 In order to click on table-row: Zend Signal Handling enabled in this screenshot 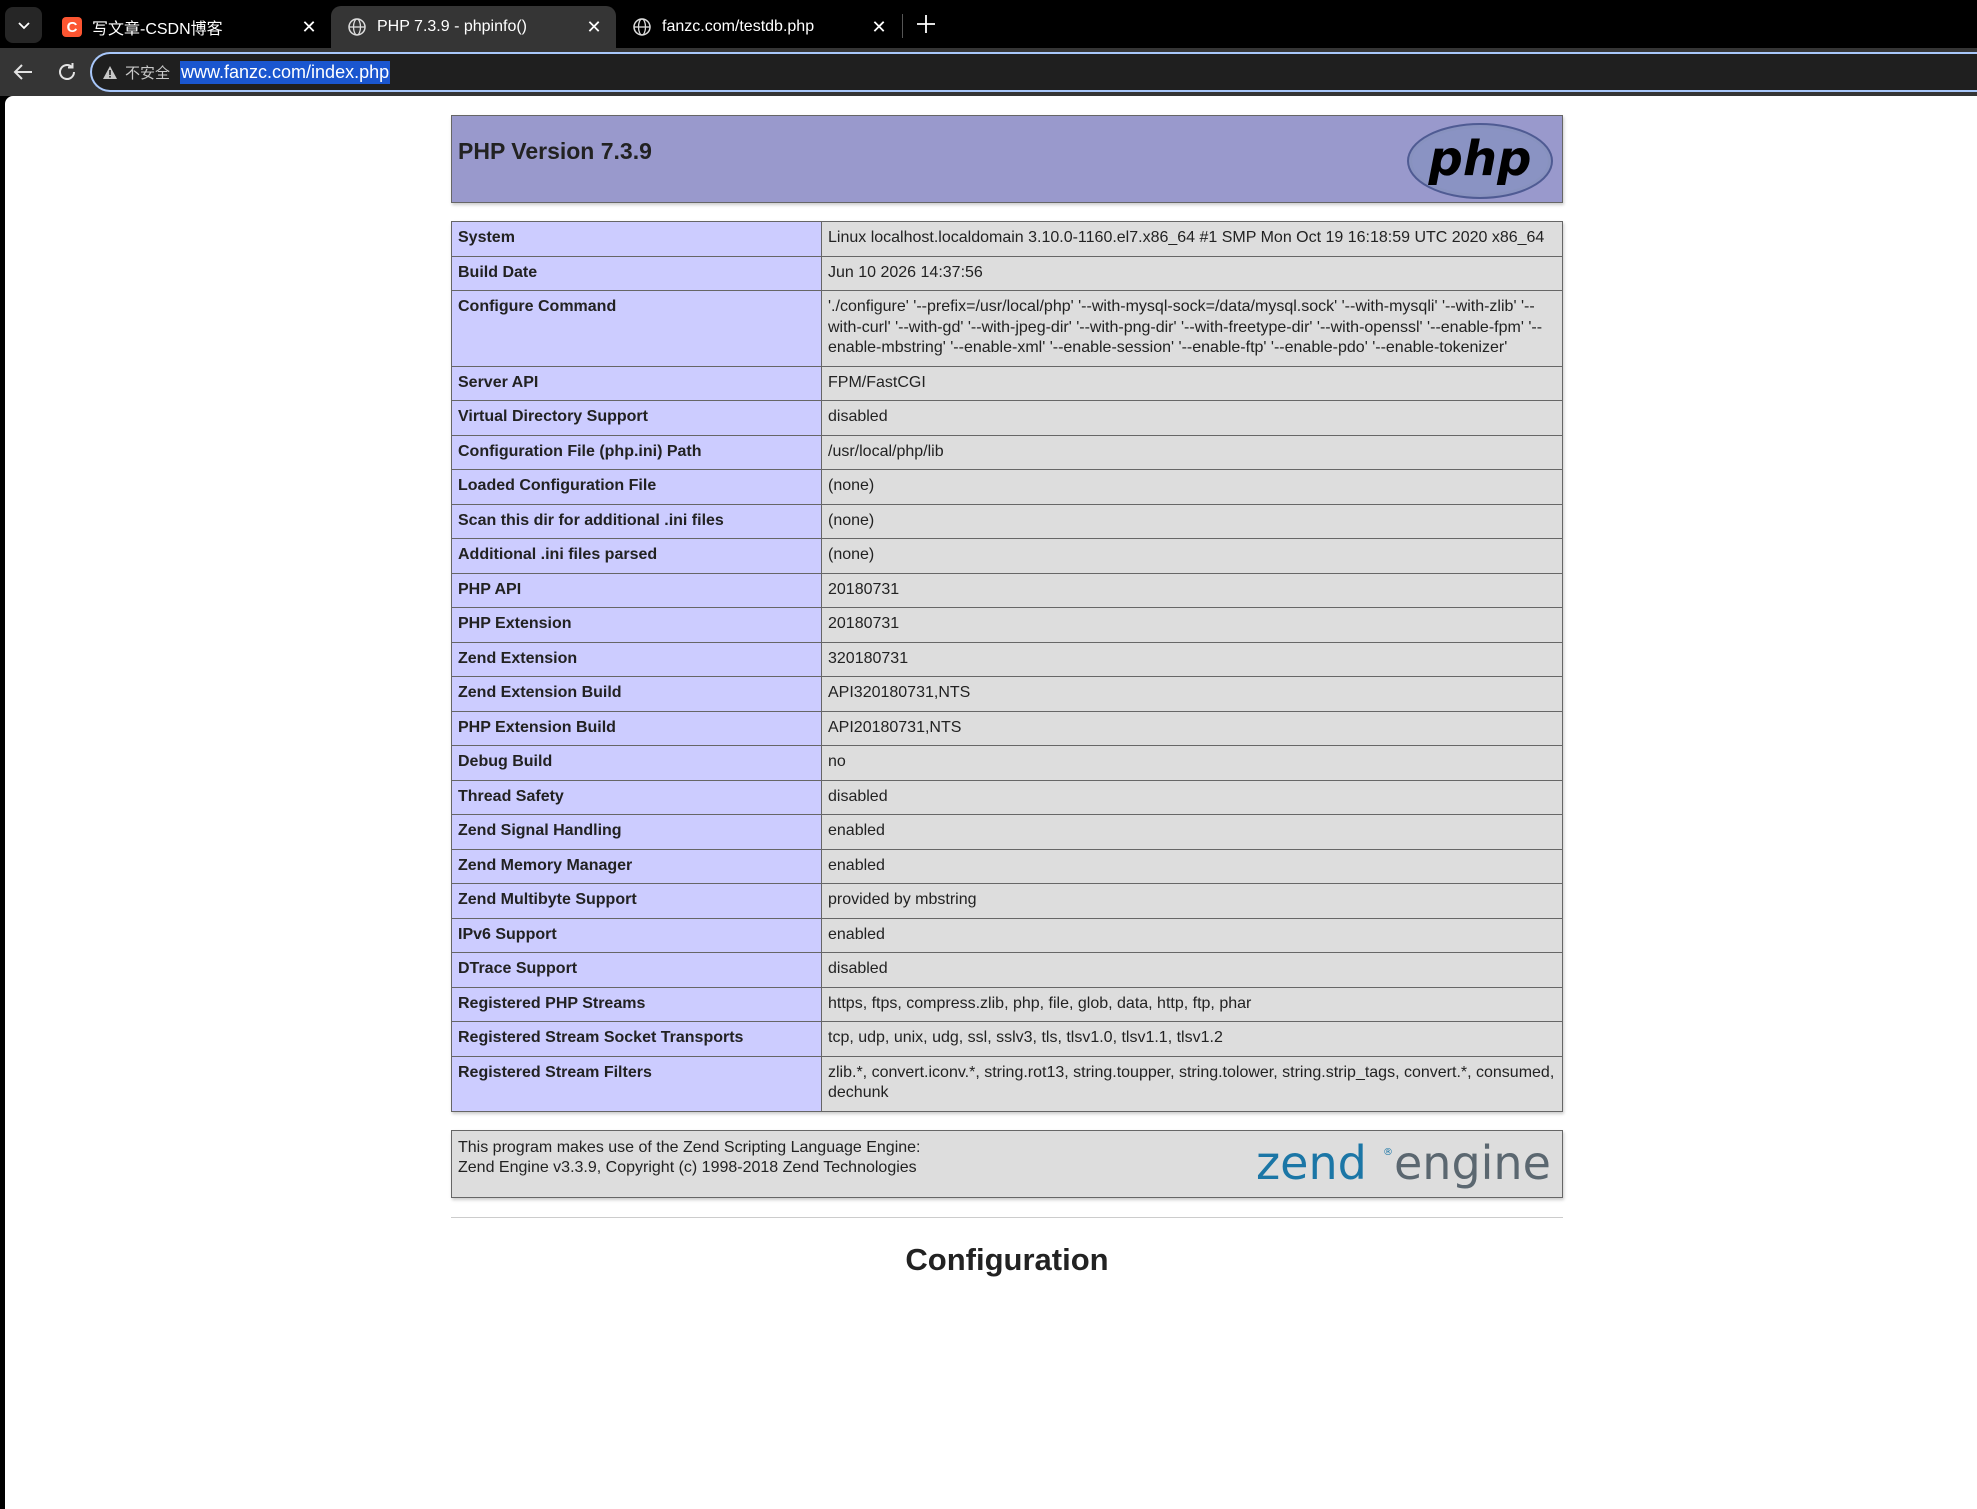, I will do `click(1007, 832)`.